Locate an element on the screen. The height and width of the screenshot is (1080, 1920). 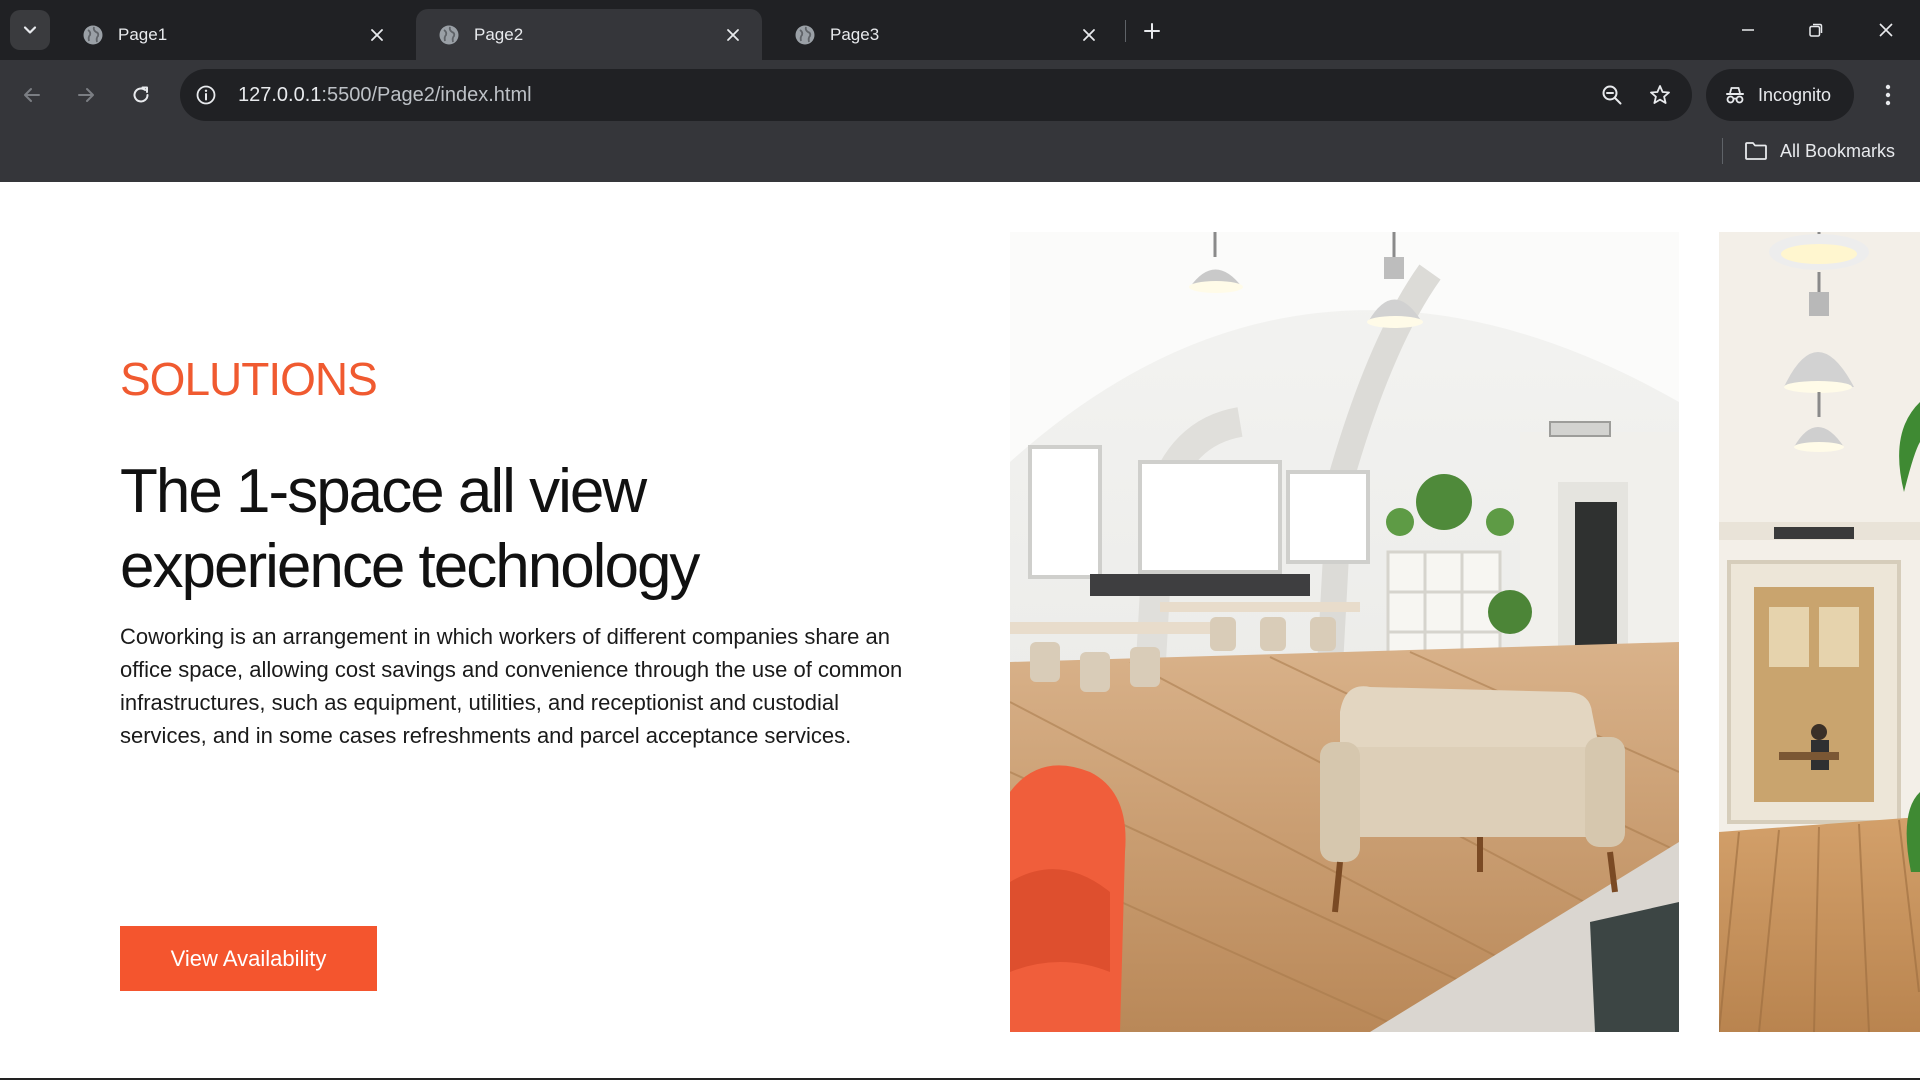
all-bookmarks-button: All Bookmarks is located at coordinates (1819, 151).